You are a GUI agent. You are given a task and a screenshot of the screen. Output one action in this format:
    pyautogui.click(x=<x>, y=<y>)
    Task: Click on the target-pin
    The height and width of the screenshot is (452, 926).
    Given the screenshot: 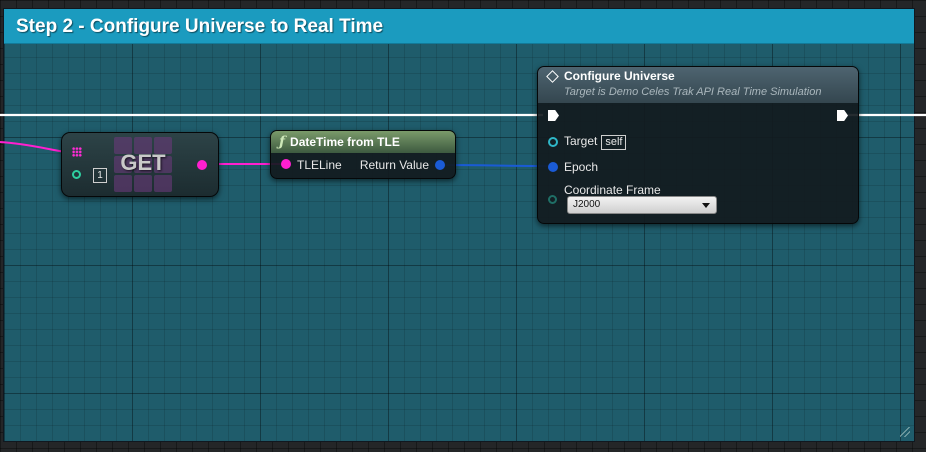 What is the action you would take?
    pyautogui.click(x=553, y=142)
    